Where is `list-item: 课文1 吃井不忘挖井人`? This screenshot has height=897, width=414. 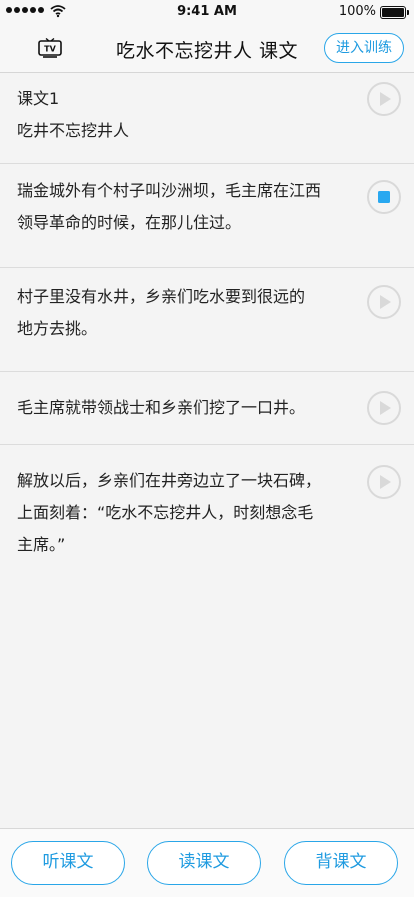 list-item: 课文1 吃井不忘挖井人 is located at coordinates (207, 118).